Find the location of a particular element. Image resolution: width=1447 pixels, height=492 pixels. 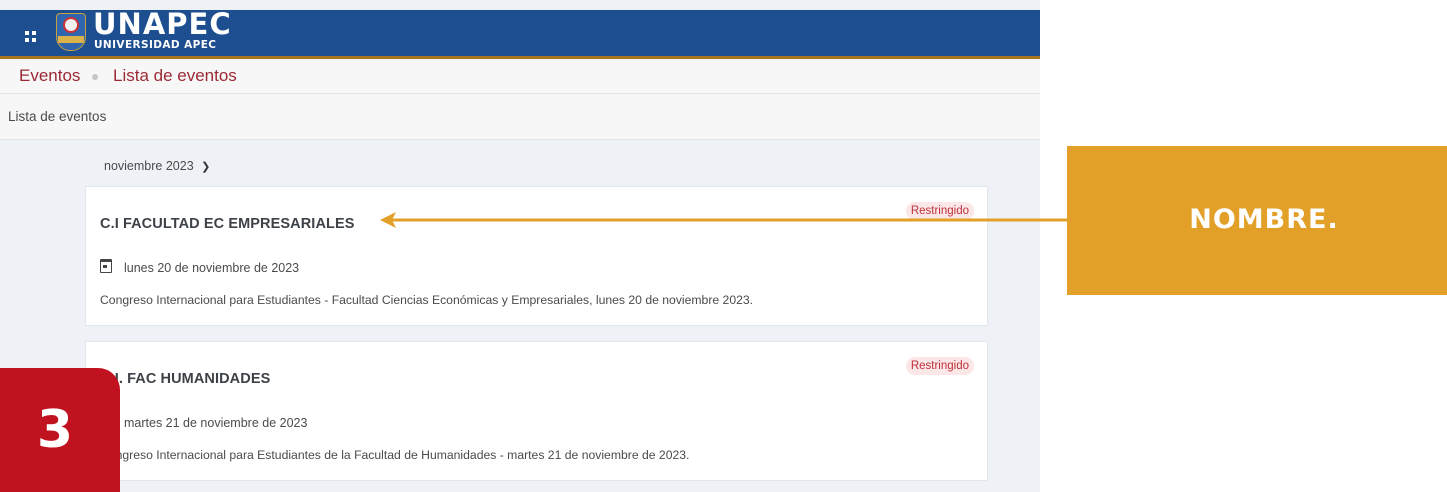

chevron-down-icon: ❯ is located at coordinates (206, 167).